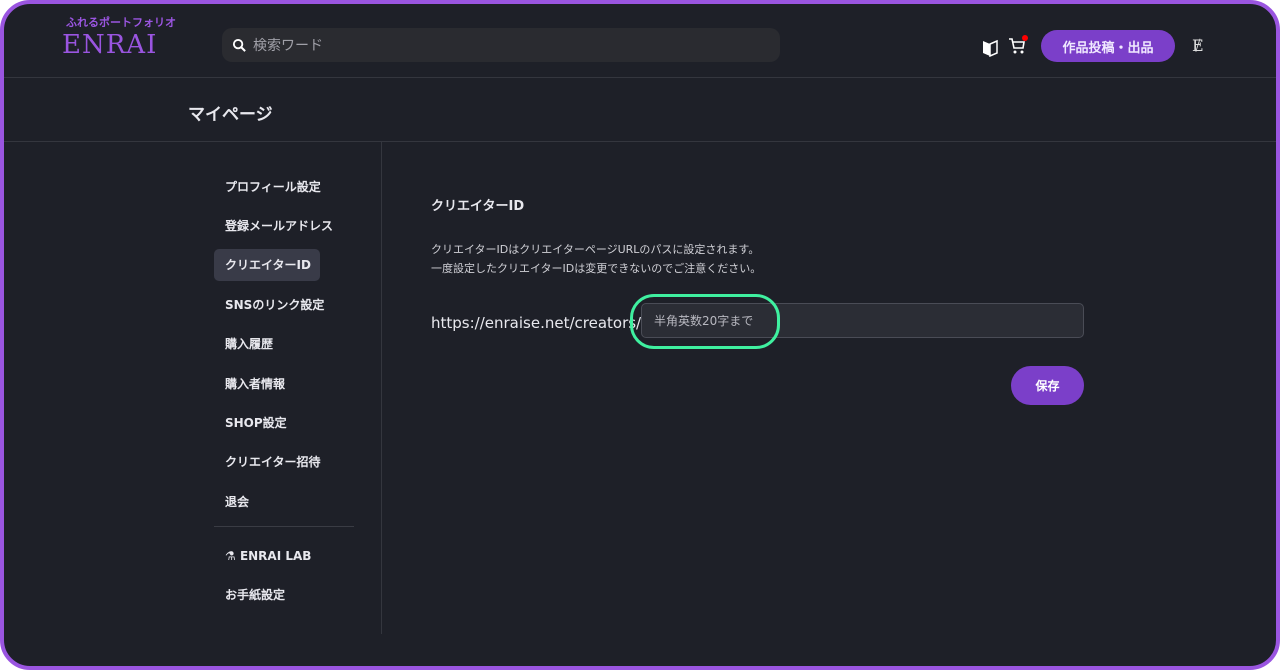 The image size is (1280, 670). Describe the element at coordinates (536, 323) in the screenshot. I see `url-prefix: https://enraise.net/creators/` at that location.